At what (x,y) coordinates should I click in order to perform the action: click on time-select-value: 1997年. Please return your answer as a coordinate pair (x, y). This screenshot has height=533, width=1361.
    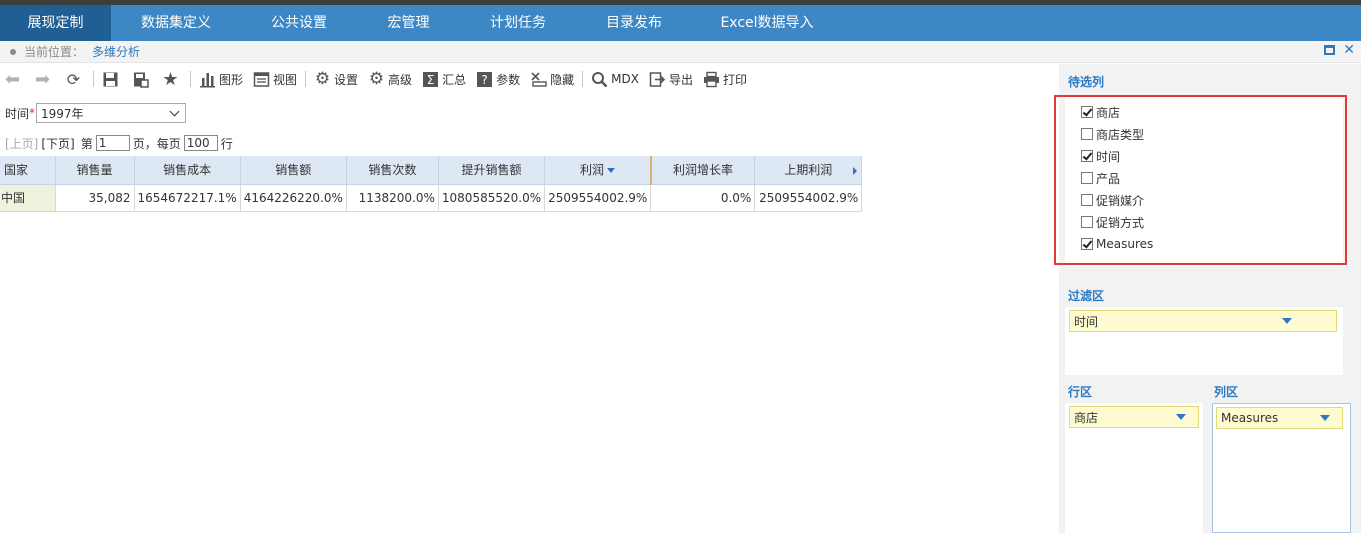
    Looking at the image, I should click on (62, 113).